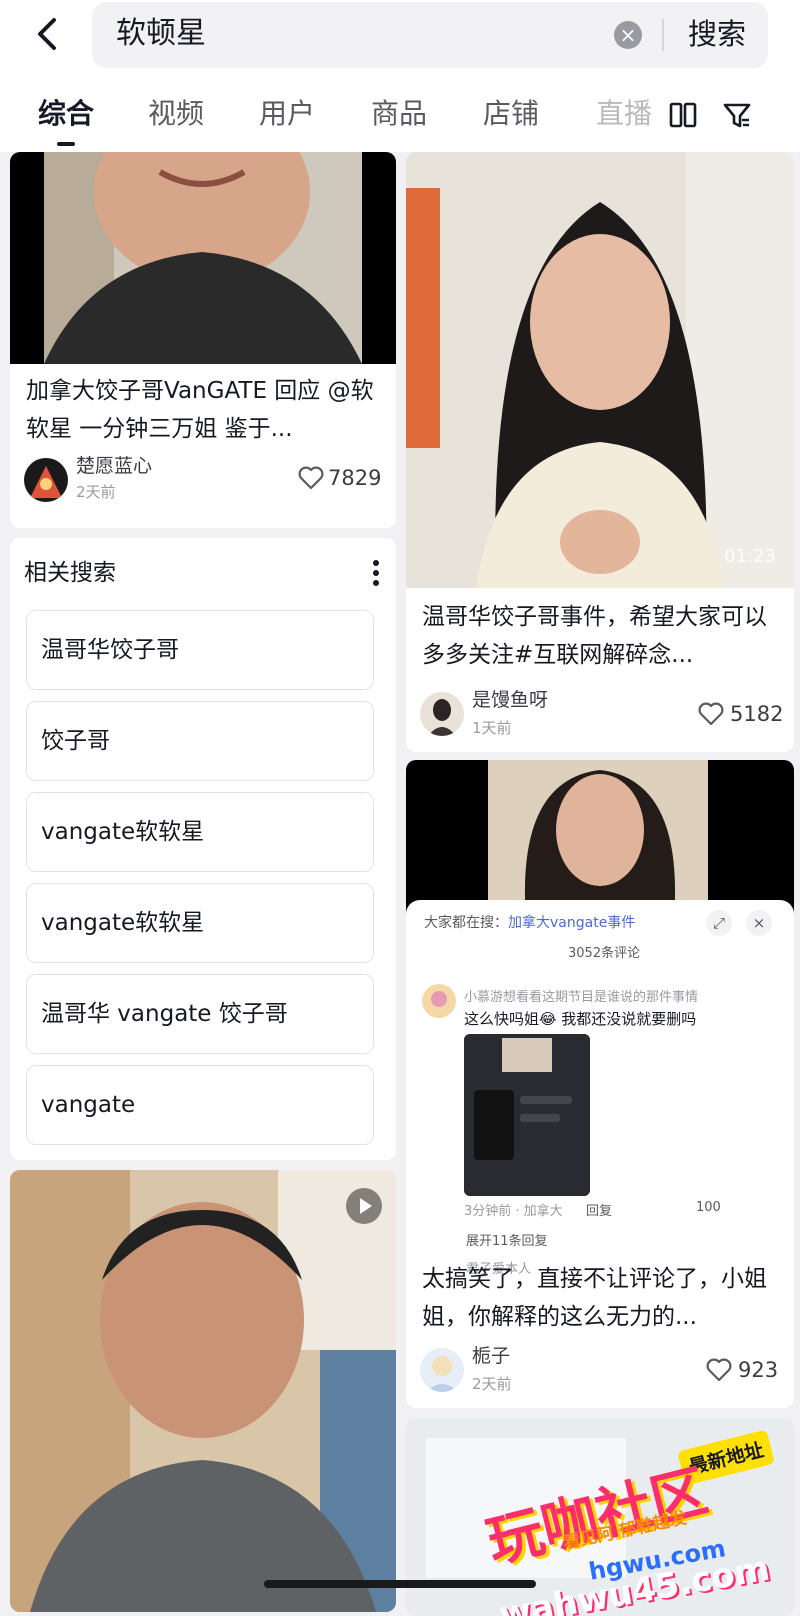 This screenshot has width=800, height=1616. Describe the element at coordinates (164, 1014) in the screenshot. I see `related-search-label: 温哥华 vangate 饺子哥` at that location.